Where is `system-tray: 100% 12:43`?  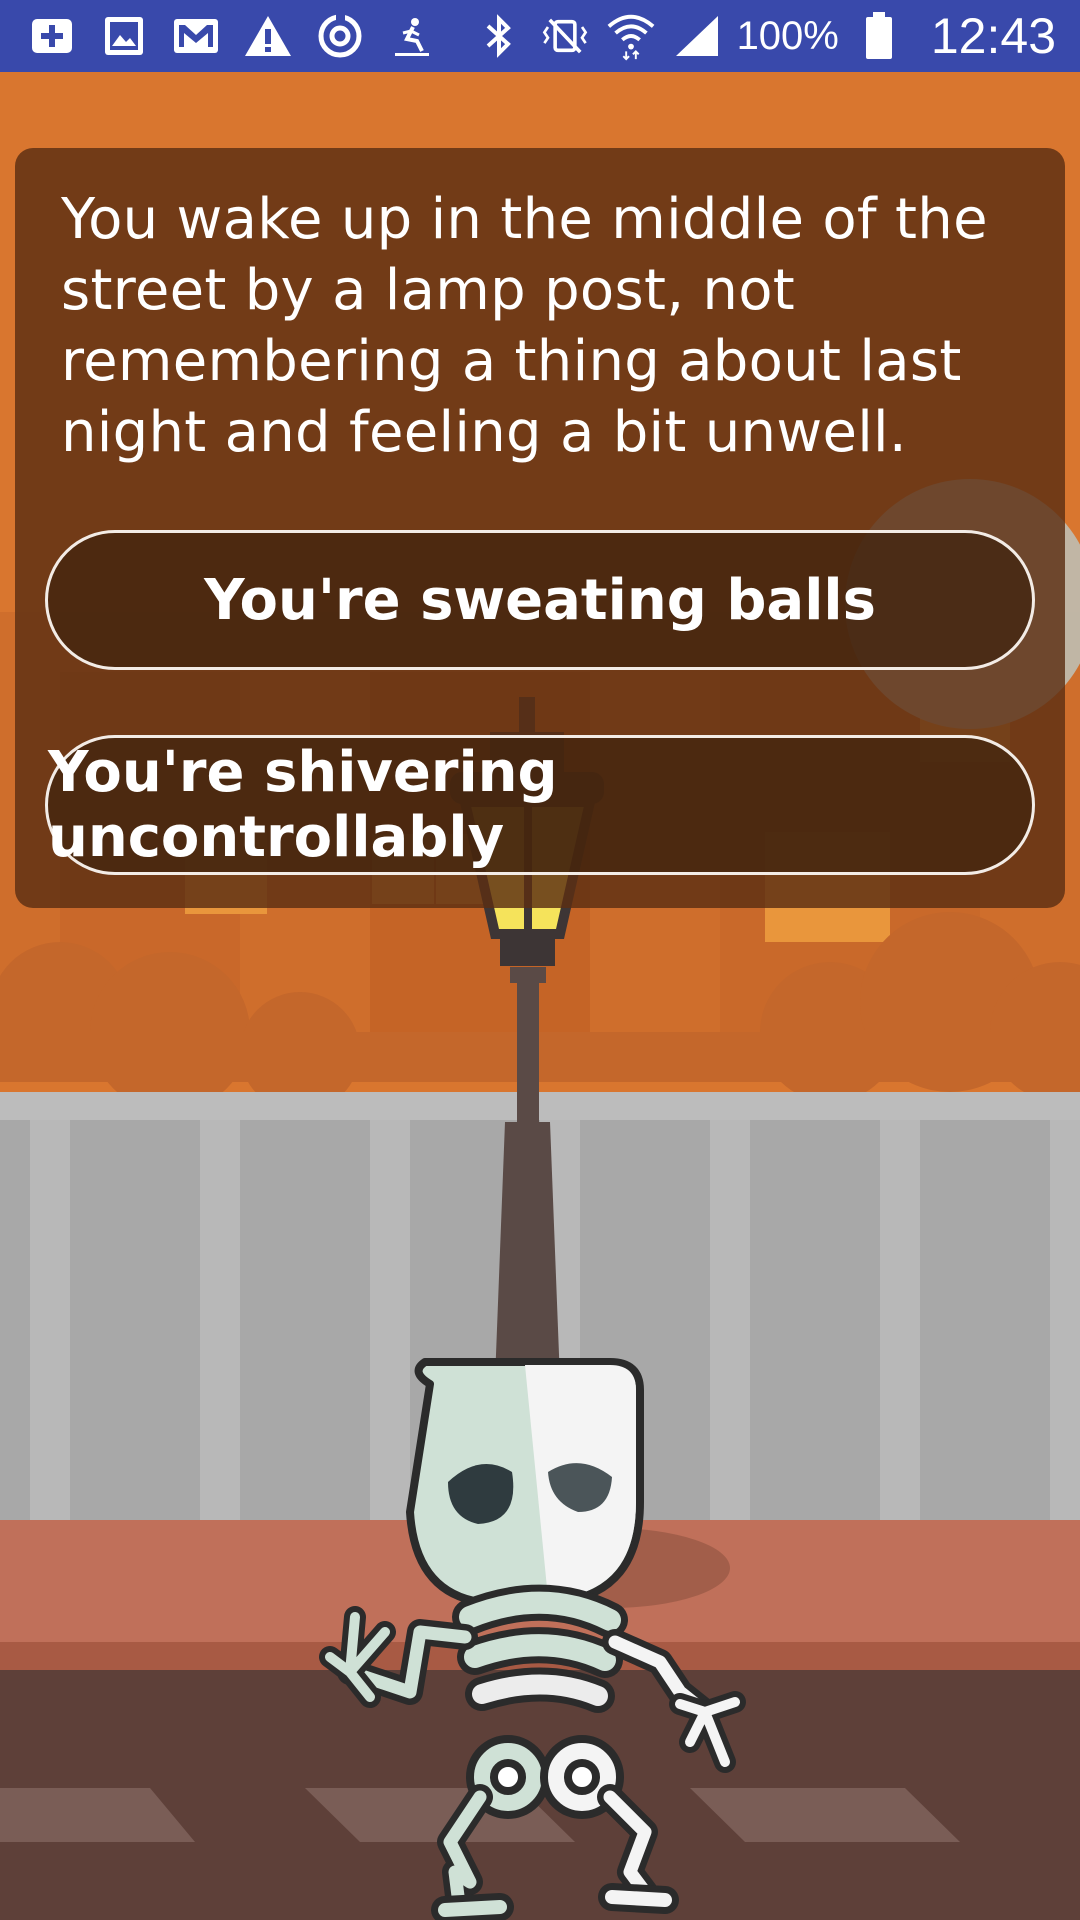
system-tray: 100% 12:43 is located at coordinates (764, 36).